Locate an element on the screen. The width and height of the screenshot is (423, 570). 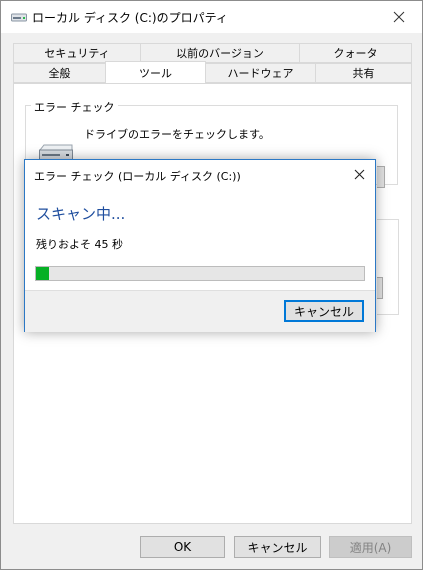
optimize-group-edge is located at coordinates (388, 267).